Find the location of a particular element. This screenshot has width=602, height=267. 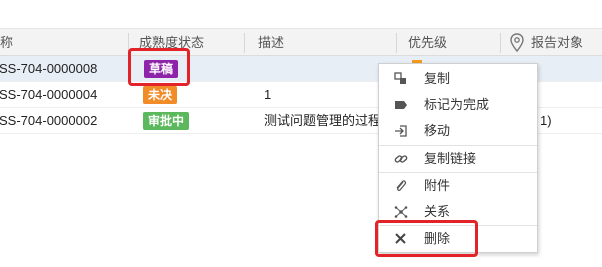

row-id: SS-704-0000008 is located at coordinates (48, 69).